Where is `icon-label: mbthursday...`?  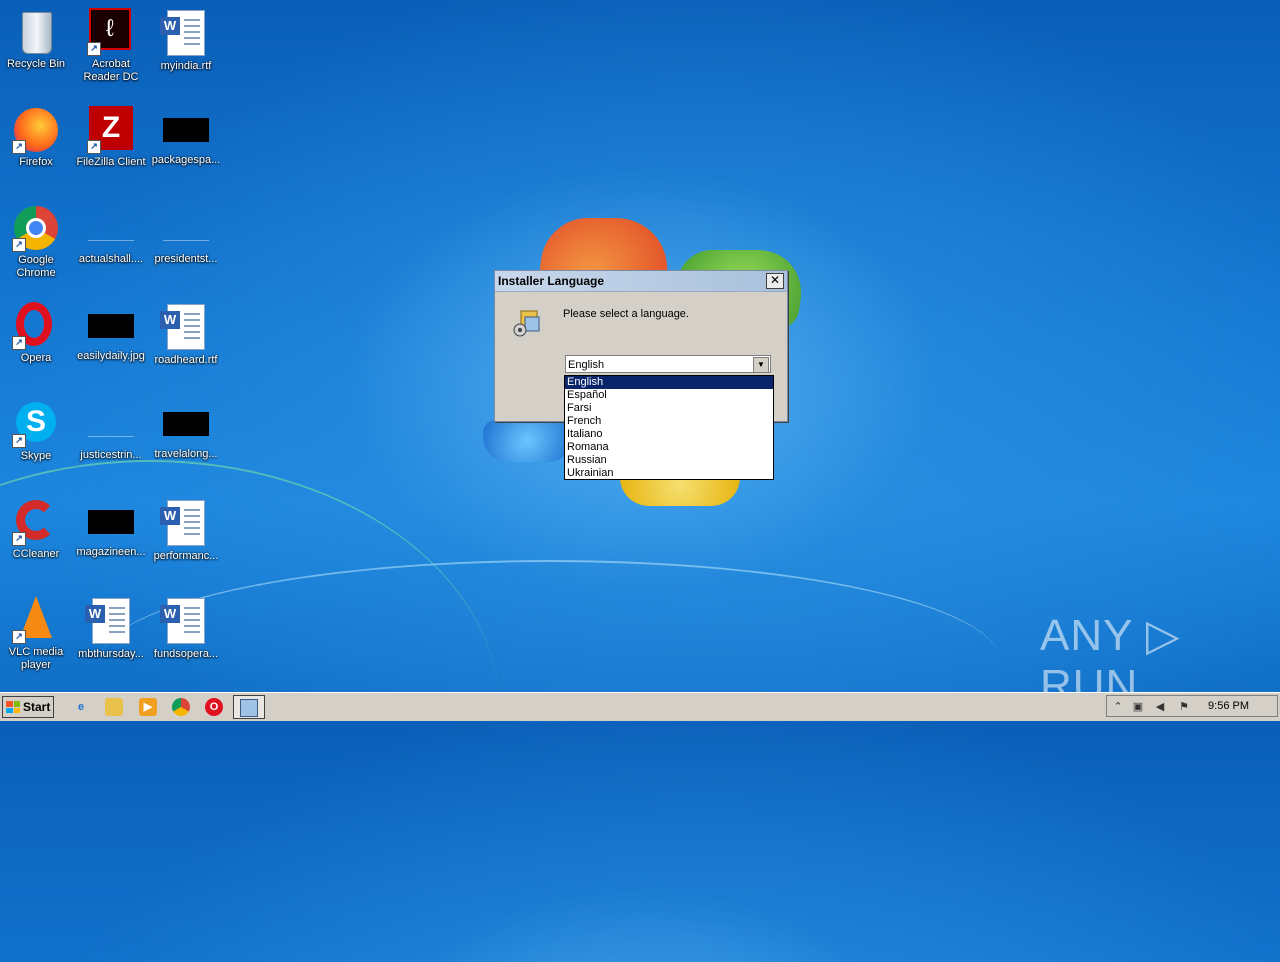 icon-label: mbthursday... is located at coordinates (111, 654).